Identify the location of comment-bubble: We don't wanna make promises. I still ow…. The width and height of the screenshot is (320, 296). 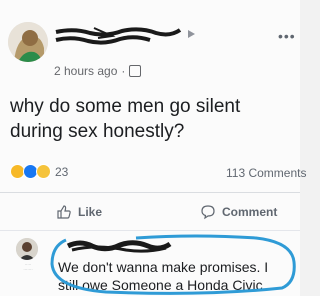
(168, 264).